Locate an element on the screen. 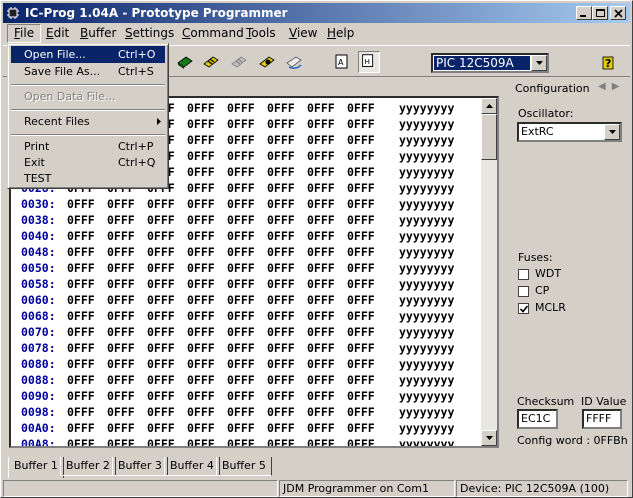 The image size is (633, 498). device-select: PIC 12C509A is located at coordinates (490, 63).